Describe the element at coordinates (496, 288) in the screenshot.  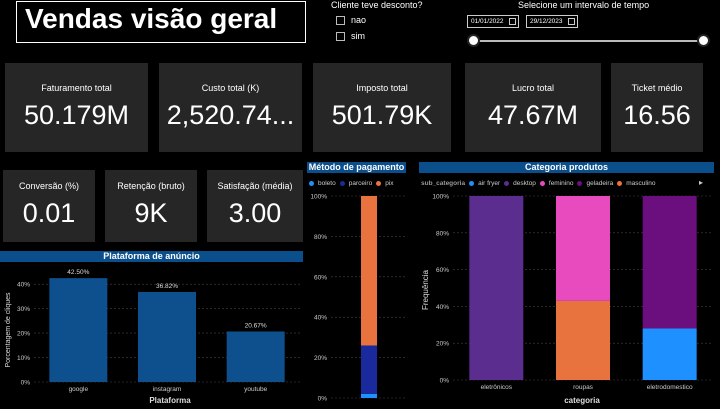
I see `segment-desktop` at that location.